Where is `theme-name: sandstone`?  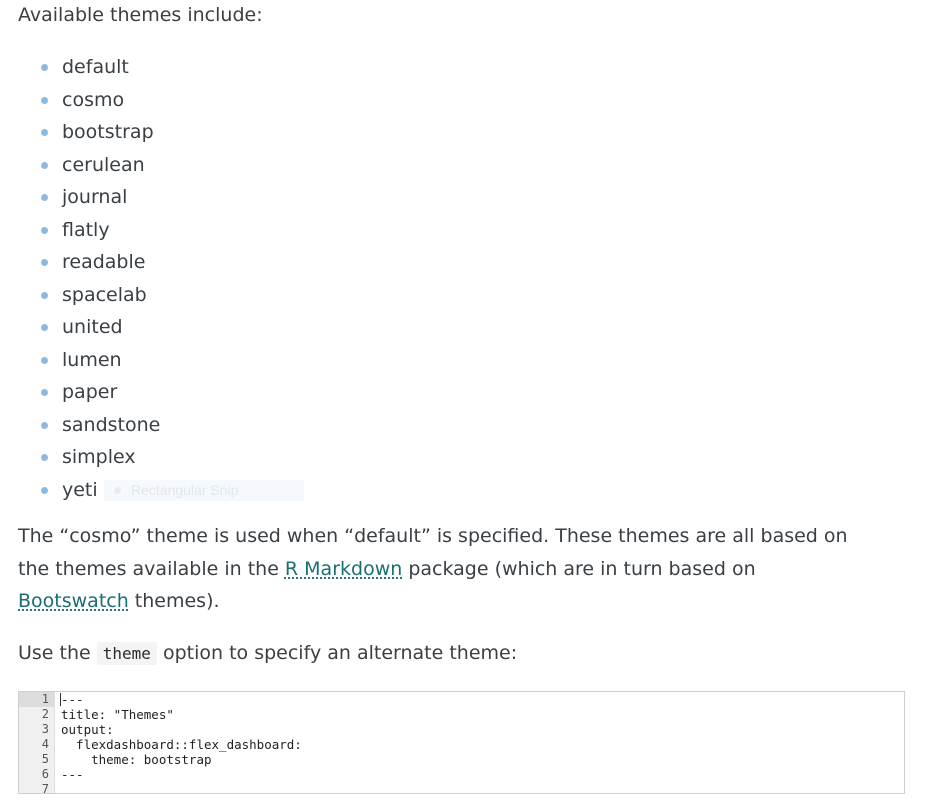
theme-name: sandstone is located at coordinates (111, 424).